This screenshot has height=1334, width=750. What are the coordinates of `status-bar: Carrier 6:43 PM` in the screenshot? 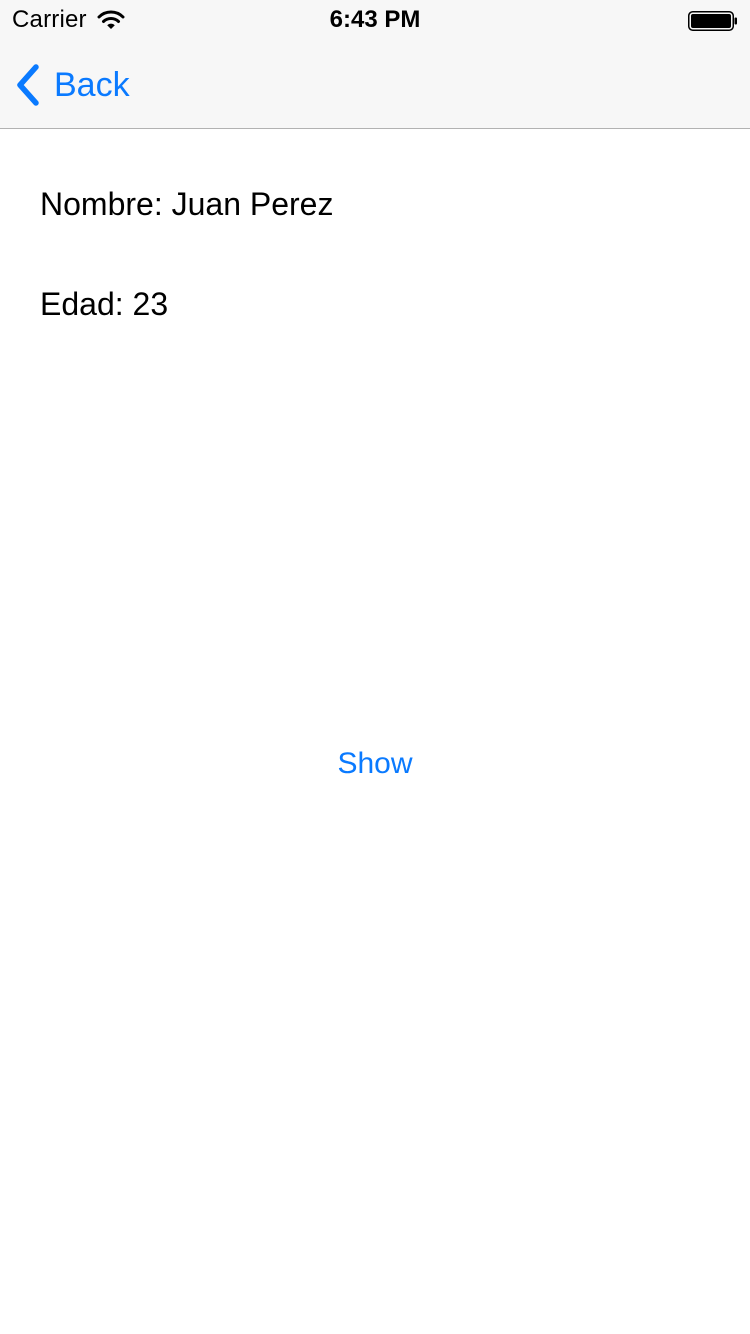 It's located at (375, 20).